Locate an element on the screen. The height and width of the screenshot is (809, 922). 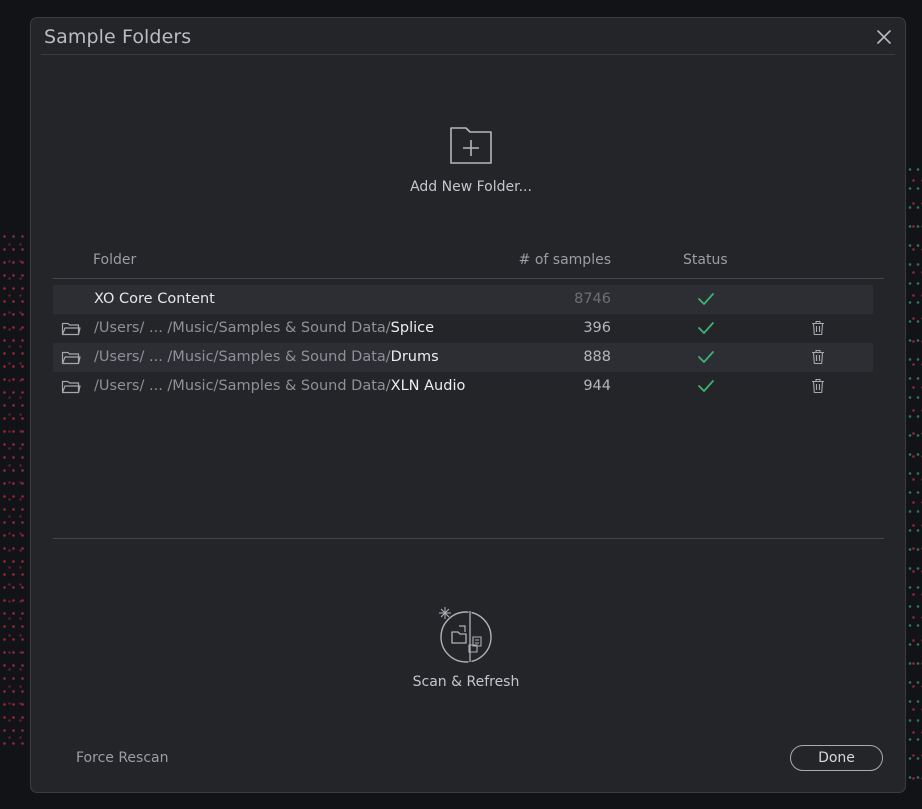
close-button is located at coordinates (884, 37).